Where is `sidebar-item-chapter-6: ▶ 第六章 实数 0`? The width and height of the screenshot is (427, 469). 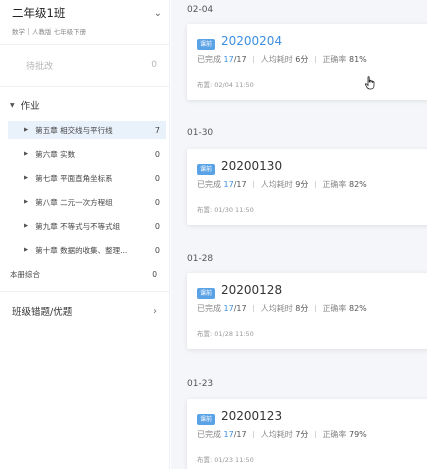 sidebar-item-chapter-6: ▶ 第六章 实数 0 is located at coordinates (87, 154).